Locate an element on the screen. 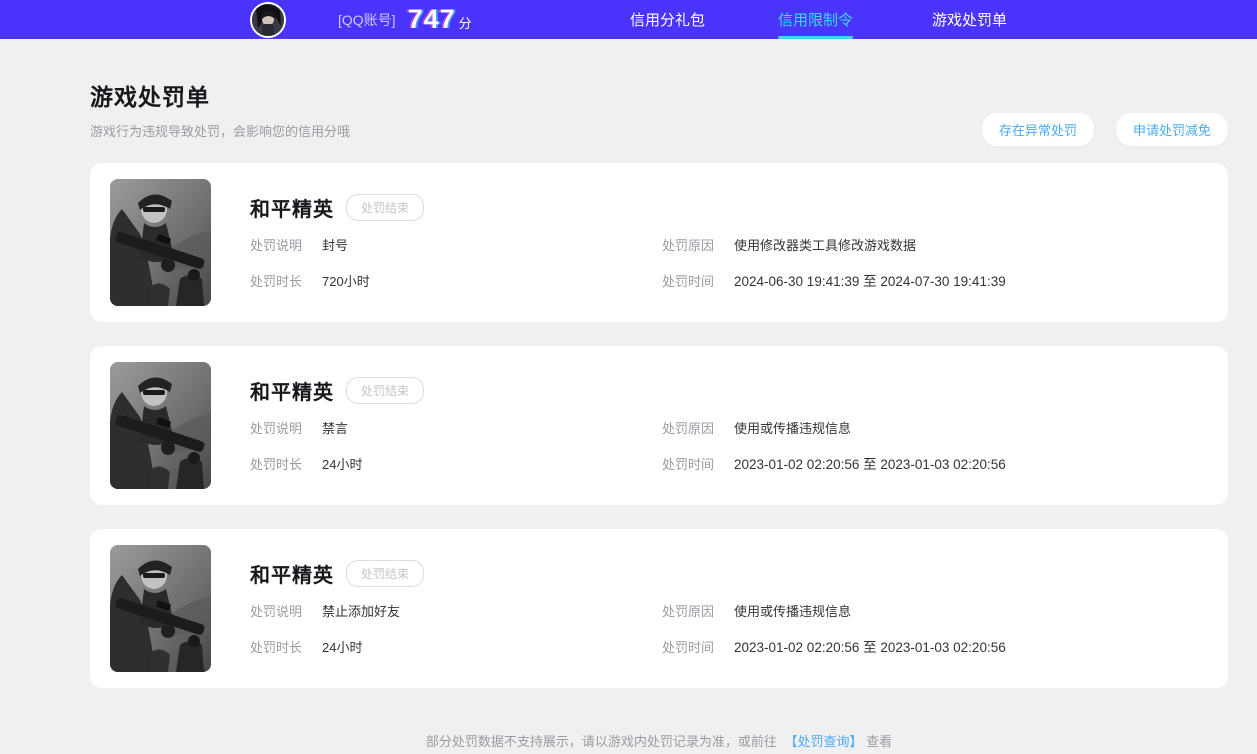  tab-credit-restriction: 信用限制令 is located at coordinates (816, 19).